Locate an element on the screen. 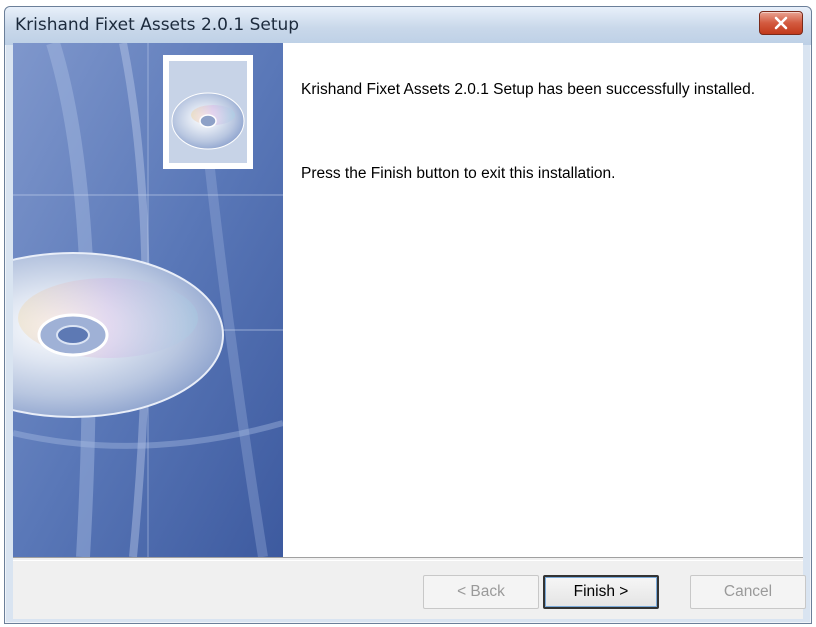  title-bar: Krishand Fixet Assets 2.0.1 Setup is located at coordinates (408, 26).